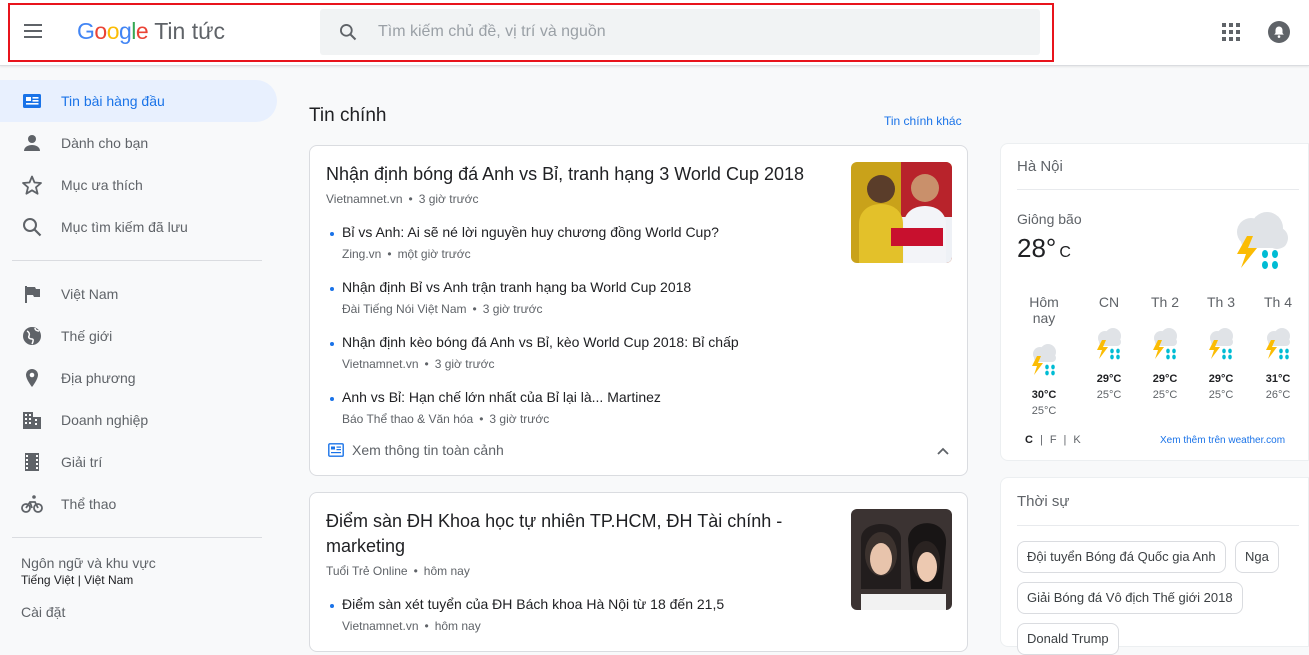 Image resolution: width=1309 pixels, height=655 pixels. Describe the element at coordinates (943, 451) in the screenshot. I see `chevron-up-icon` at that location.